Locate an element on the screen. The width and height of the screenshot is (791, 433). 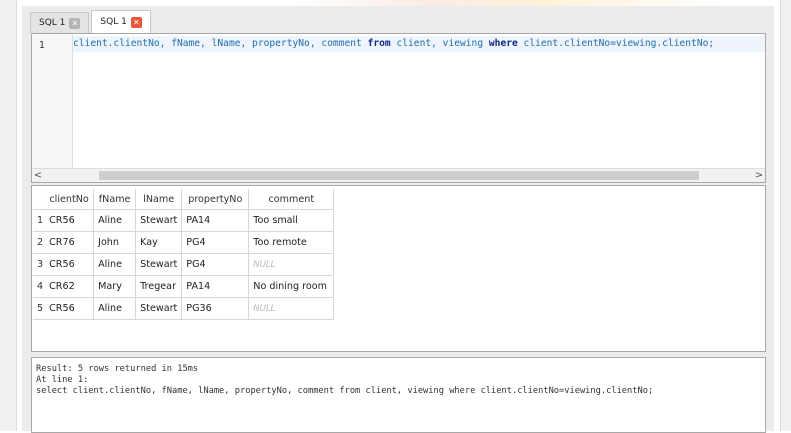
editor-tabs: SQL 1 ✕ SQL 1 ✕ is located at coordinates (91, 22).